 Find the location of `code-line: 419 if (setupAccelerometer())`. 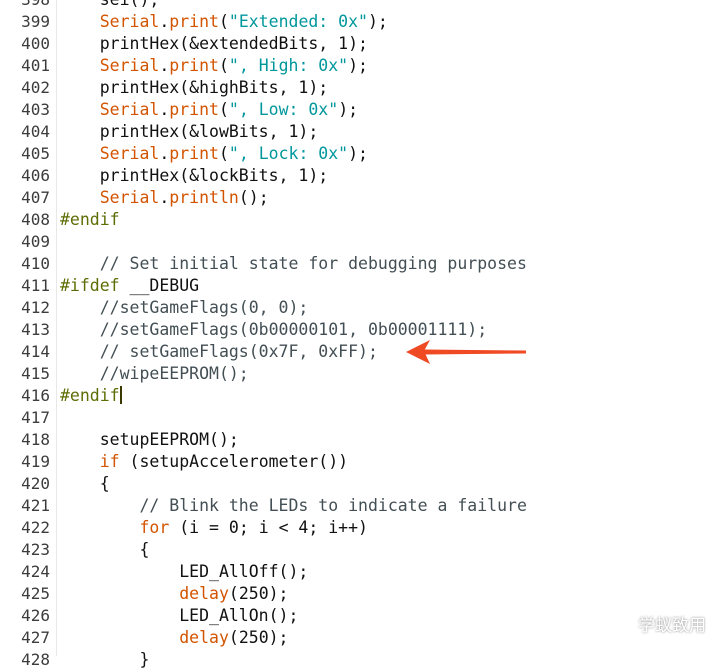

code-line: 419 if (setupAccelerometer()) is located at coordinates (361, 462).